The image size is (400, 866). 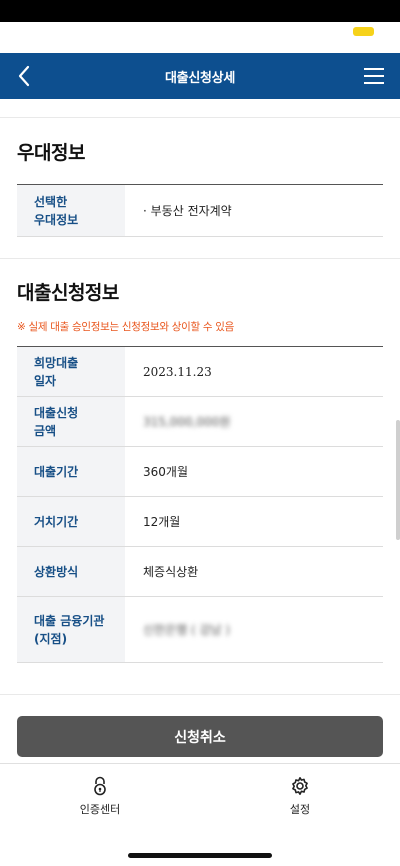 What do you see at coordinates (398, 480) in the screenshot?
I see `scrollbar-thumb` at bounding box center [398, 480].